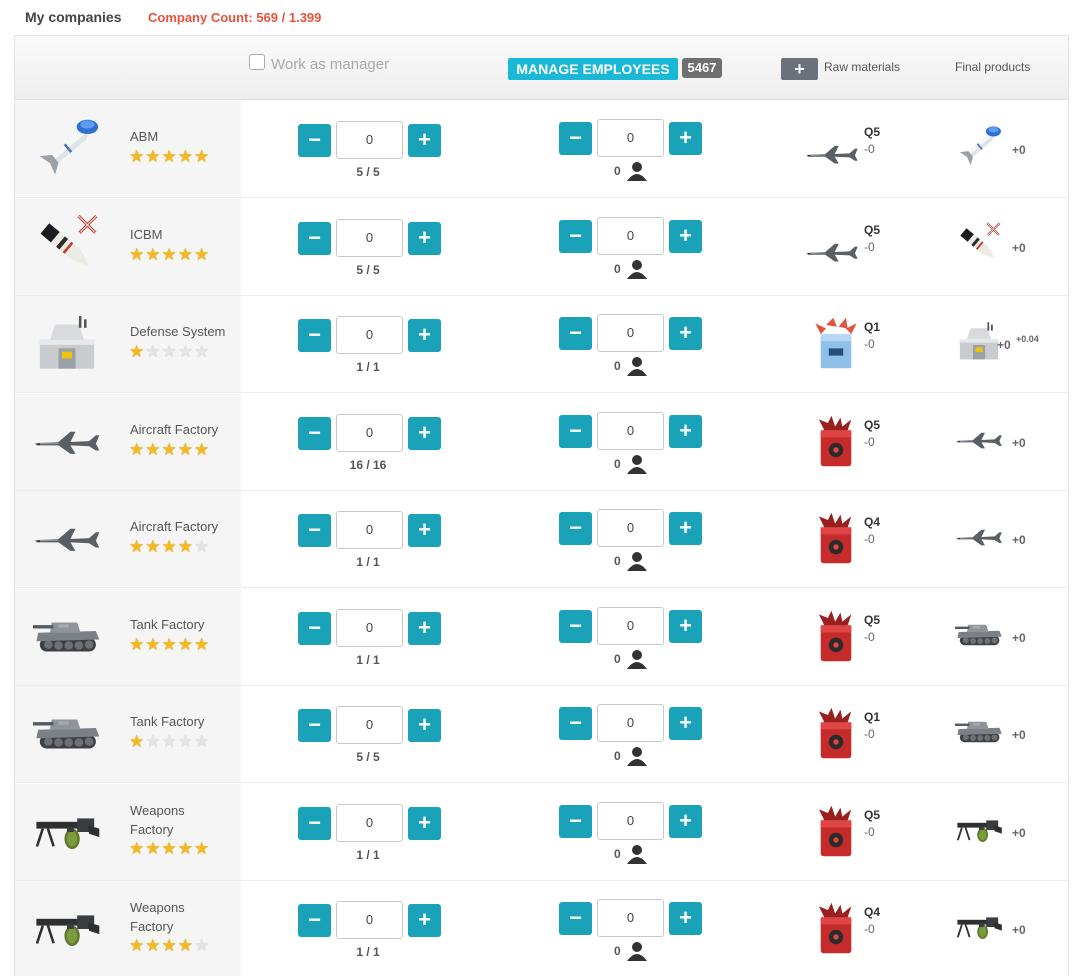 The width and height of the screenshot is (1084, 976). I want to click on employee-count: 0, so click(630, 269).